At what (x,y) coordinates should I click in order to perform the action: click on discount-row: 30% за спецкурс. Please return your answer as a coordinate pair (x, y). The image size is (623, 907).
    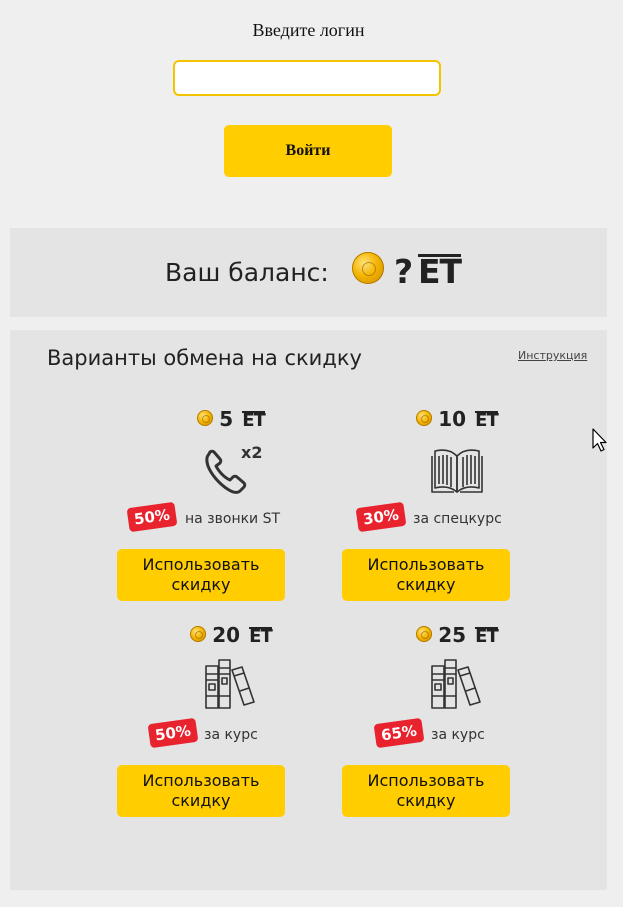
    Looking at the image, I should click on (457, 519).